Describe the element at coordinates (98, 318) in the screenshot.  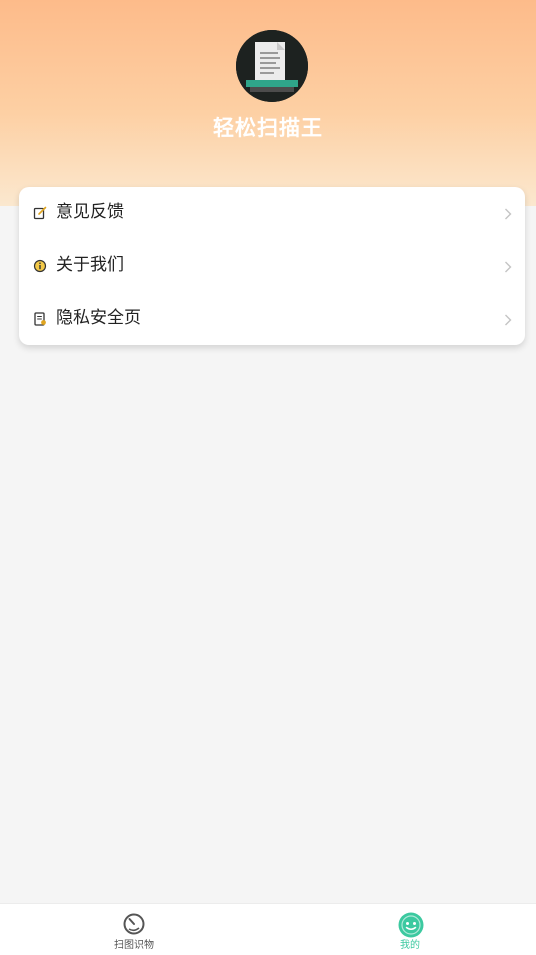
I see `menu-item-label: 隐私安全页` at that location.